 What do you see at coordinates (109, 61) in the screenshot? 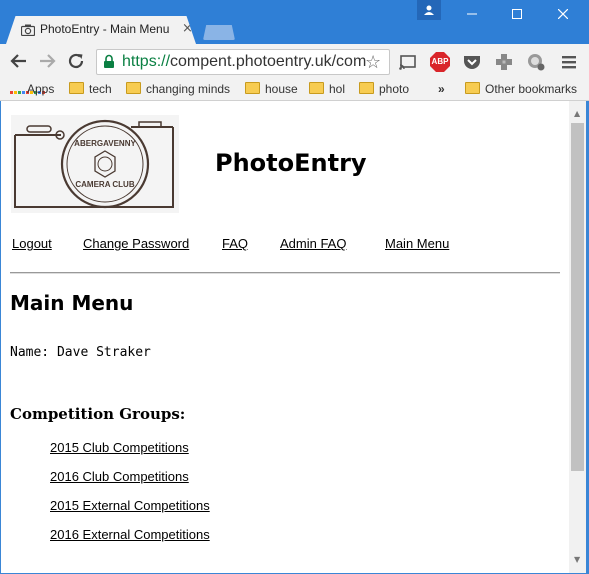
I see `lock-icon` at bounding box center [109, 61].